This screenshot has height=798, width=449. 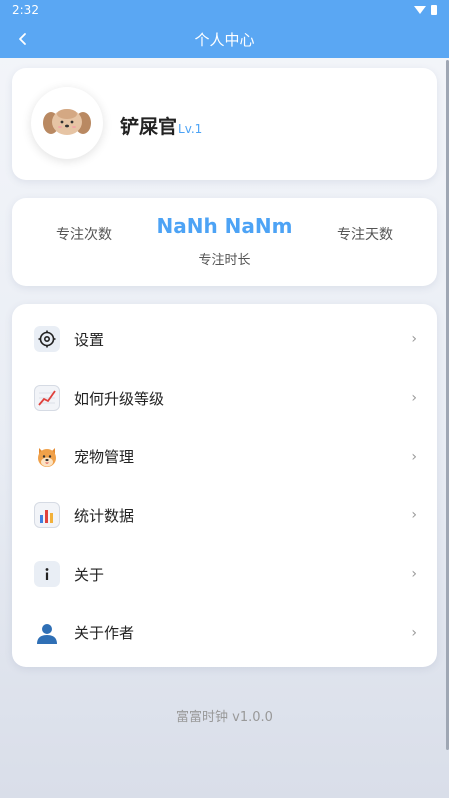 What do you see at coordinates (47, 339) in the screenshot?
I see `gear-icon` at bounding box center [47, 339].